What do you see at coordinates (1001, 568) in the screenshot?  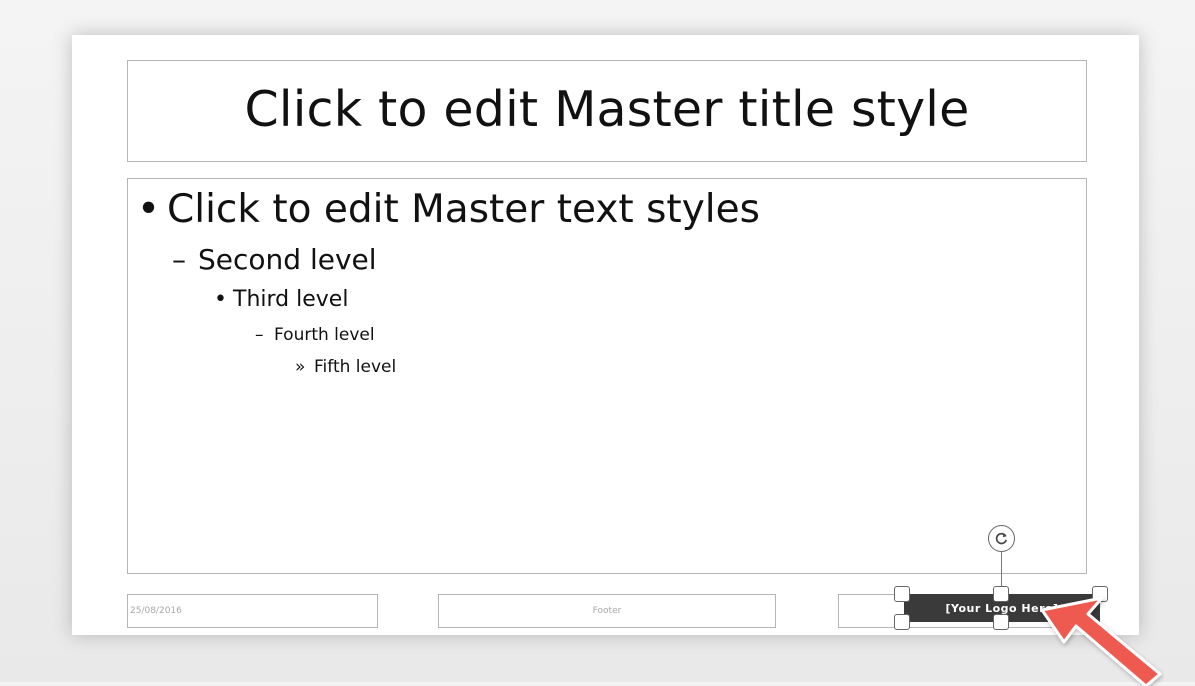 I see `rotate-handle-stem` at bounding box center [1001, 568].